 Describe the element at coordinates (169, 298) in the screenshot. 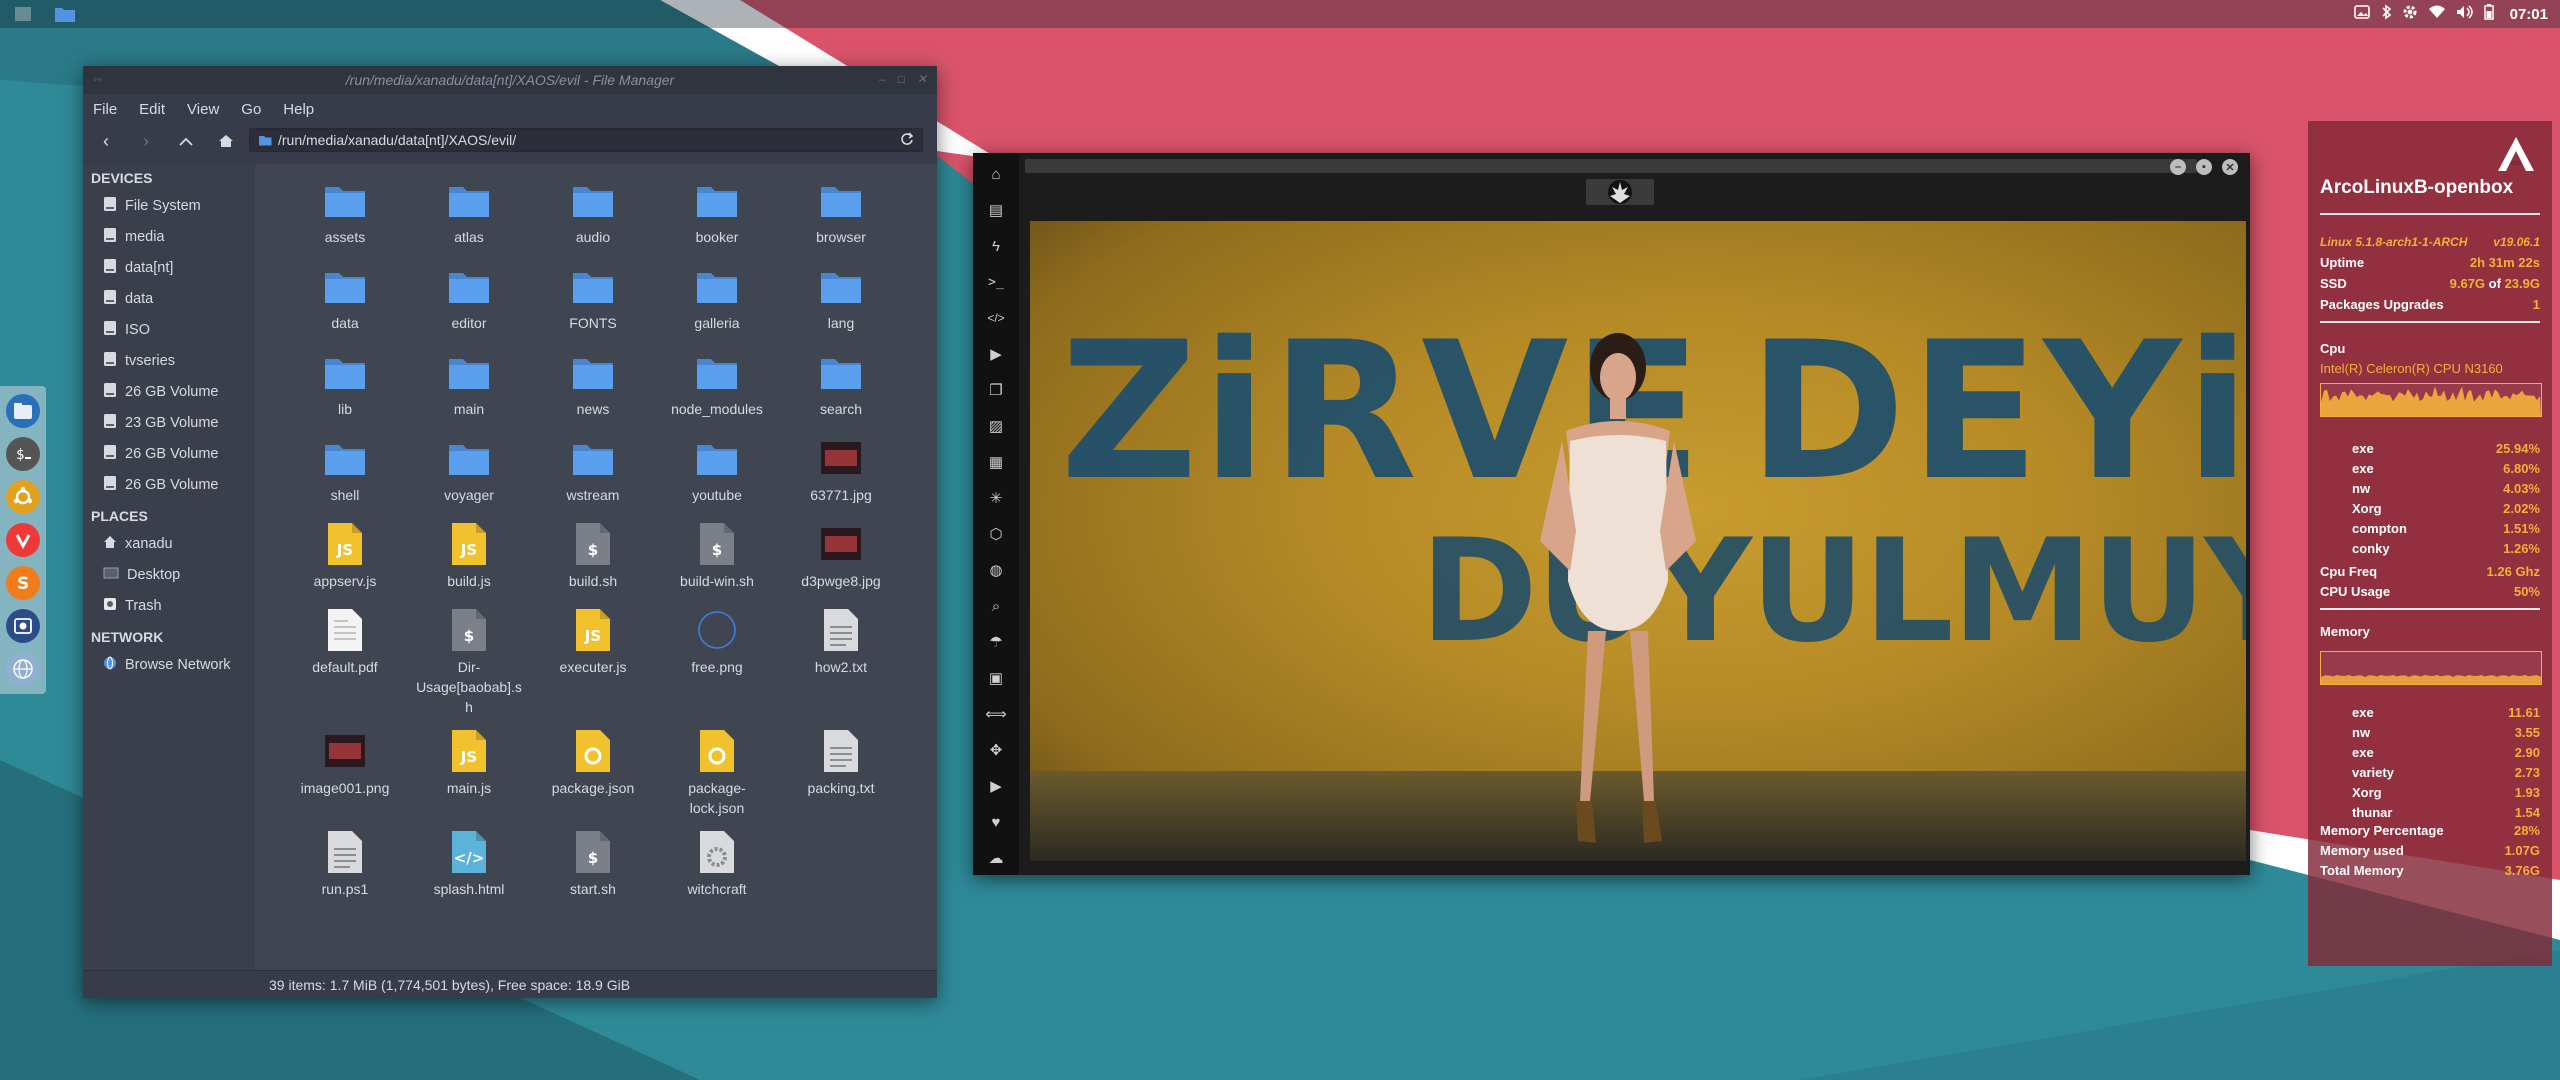

I see `sidebar-item-device-3: data` at that location.